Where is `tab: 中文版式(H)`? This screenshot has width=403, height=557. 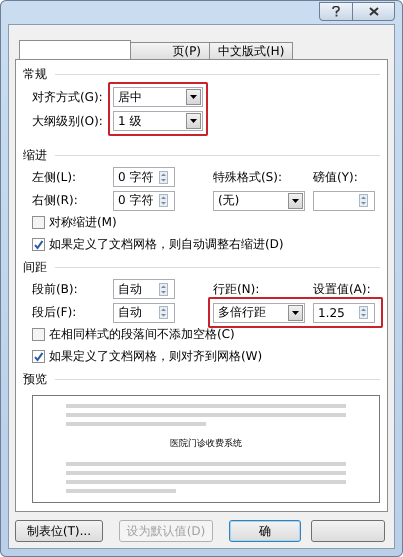
tab: 中文版式(H) is located at coordinates (251, 50).